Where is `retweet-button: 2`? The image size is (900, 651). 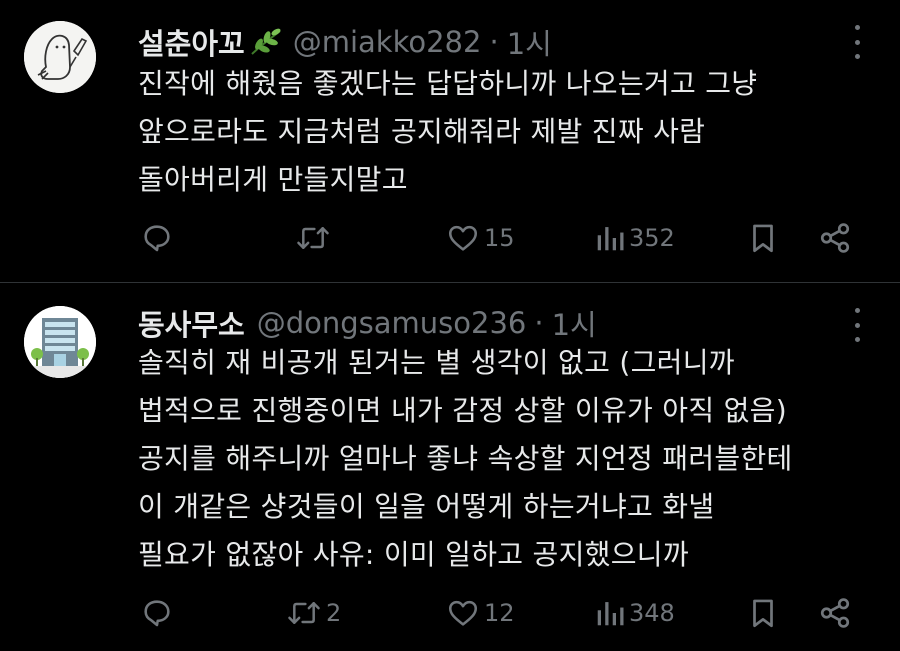
retweet-button: 2 is located at coordinates (313, 613).